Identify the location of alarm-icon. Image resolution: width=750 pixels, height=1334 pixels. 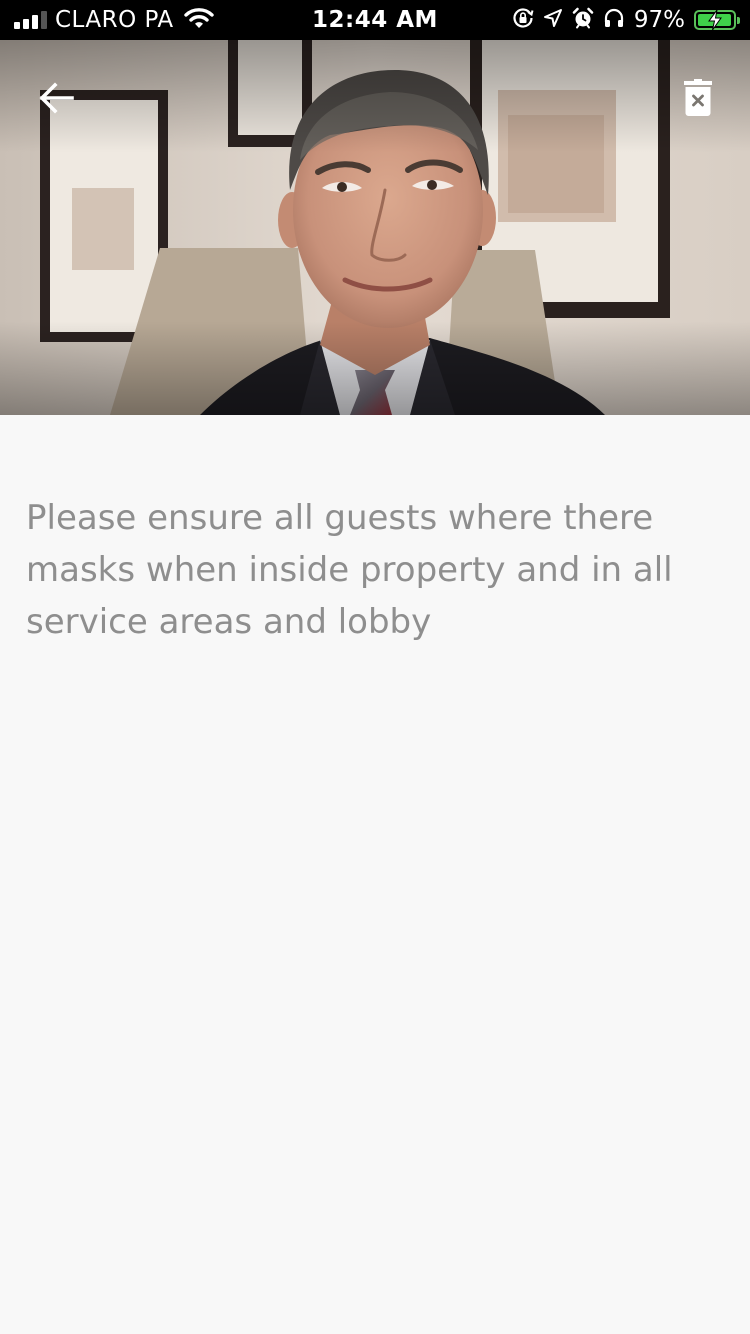
(583, 20).